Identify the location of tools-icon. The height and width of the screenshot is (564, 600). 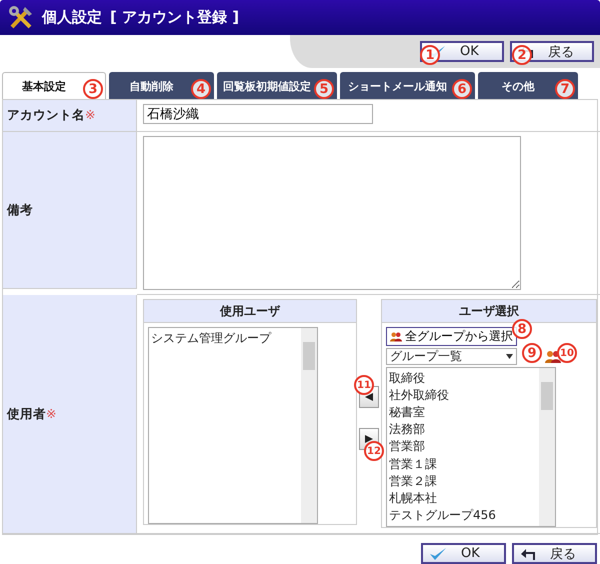
(21, 17).